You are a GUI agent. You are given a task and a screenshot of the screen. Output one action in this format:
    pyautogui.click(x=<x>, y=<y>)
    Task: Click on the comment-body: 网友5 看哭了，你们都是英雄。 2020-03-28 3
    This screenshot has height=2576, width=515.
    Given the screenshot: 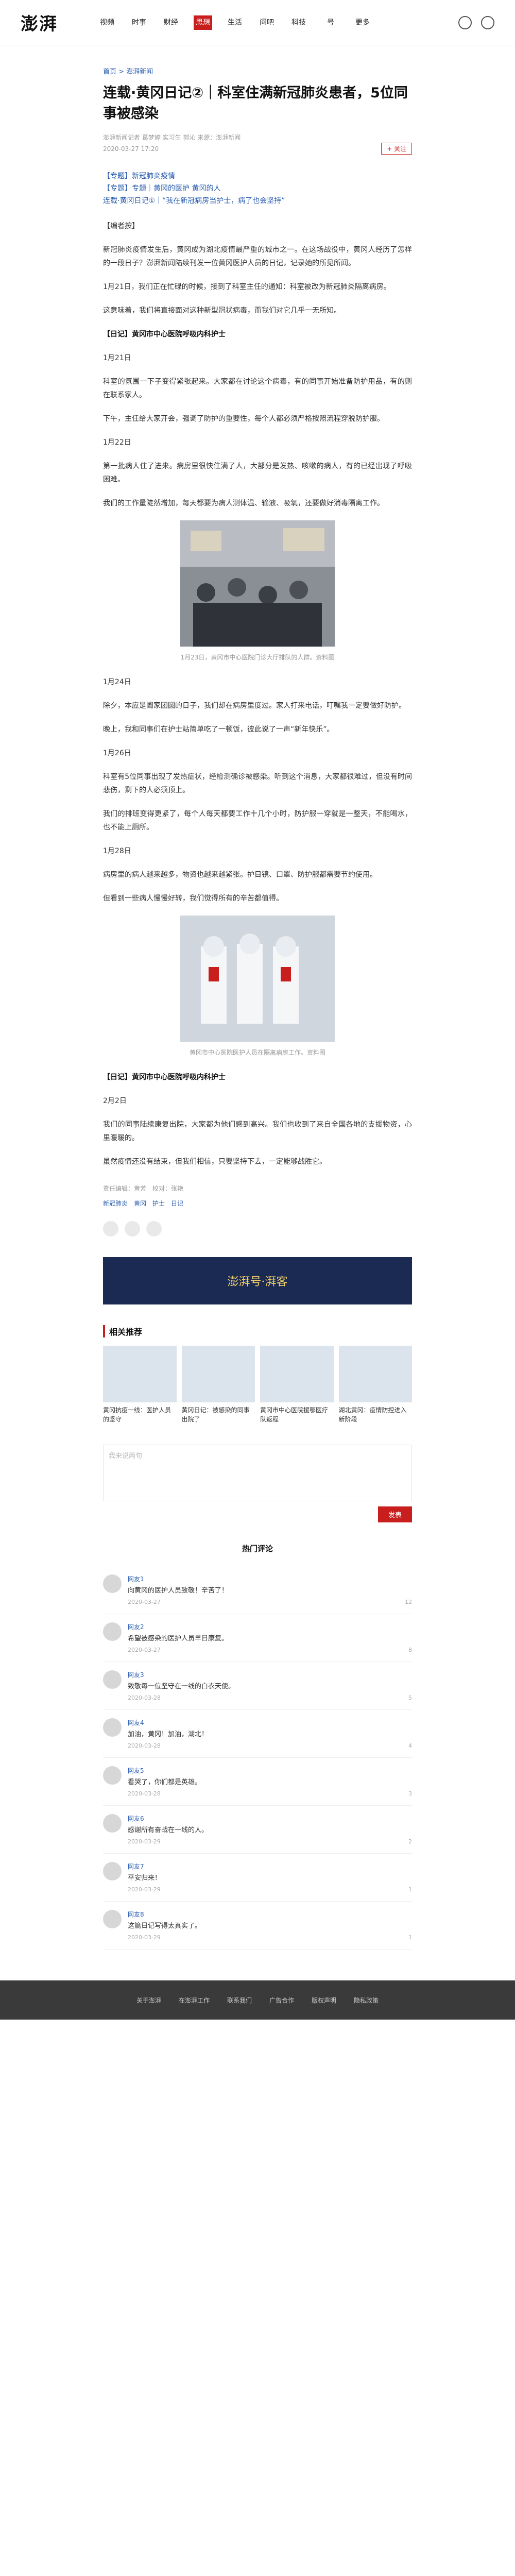 What is the action you would take?
    pyautogui.click(x=270, y=1781)
    